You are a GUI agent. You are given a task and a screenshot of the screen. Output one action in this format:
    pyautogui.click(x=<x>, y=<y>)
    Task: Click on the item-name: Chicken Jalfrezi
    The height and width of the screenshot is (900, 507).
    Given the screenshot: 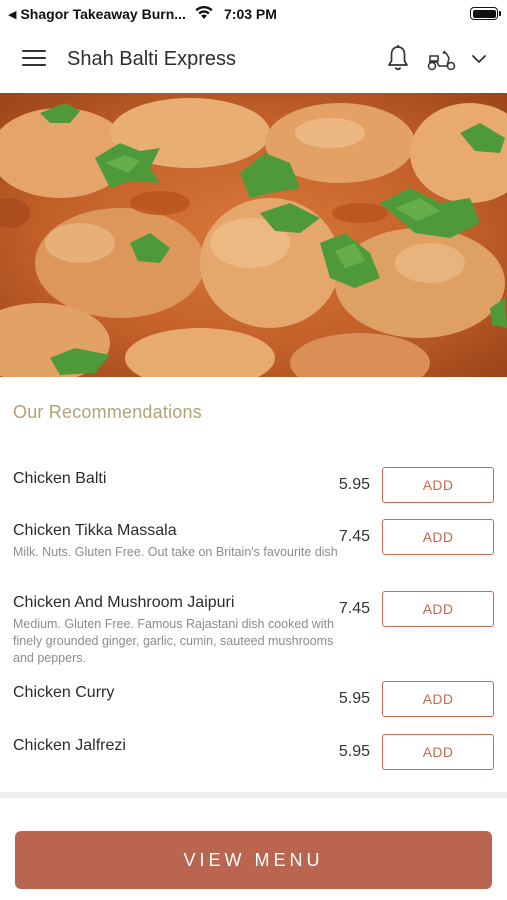 What is the action you would take?
    pyautogui.click(x=69, y=745)
    